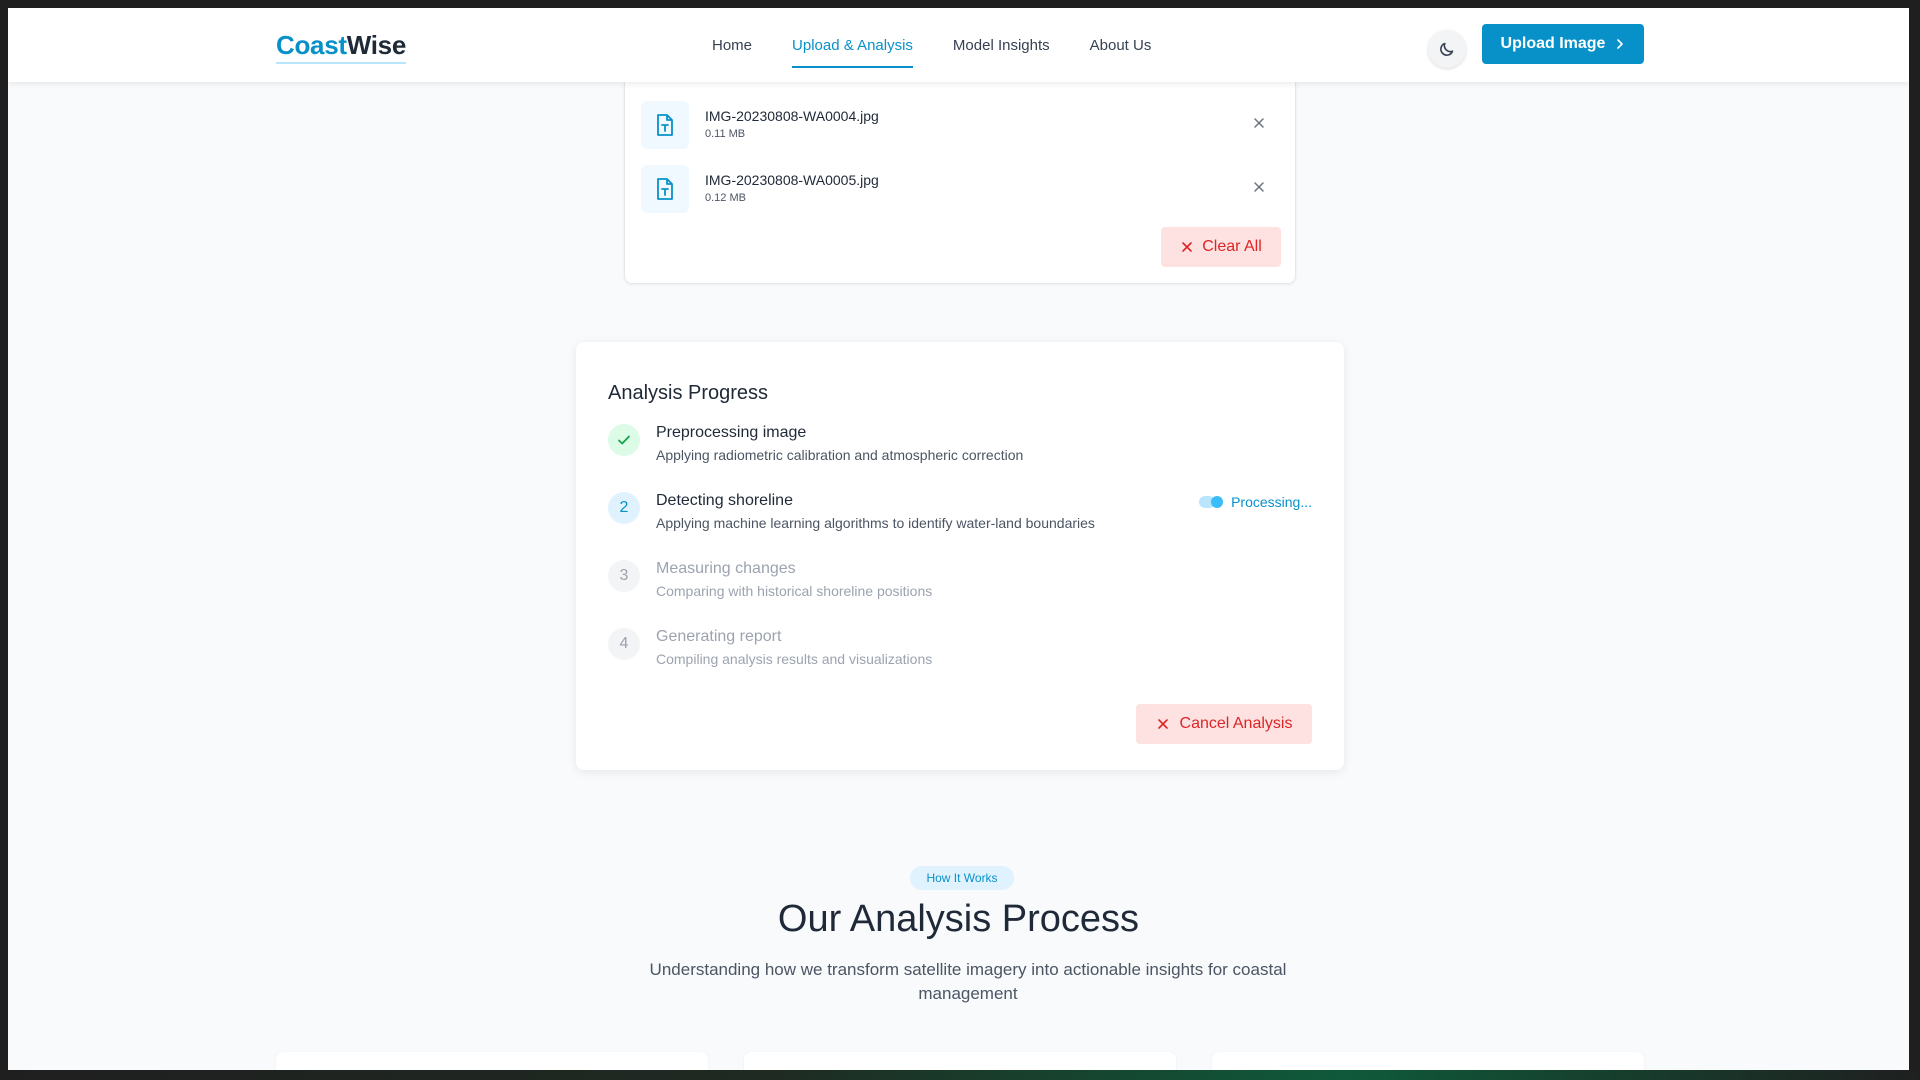  What do you see at coordinates (961, 189) in the screenshot?
I see `file-item: IMG-20230808-WA0005.jpg 0.12 MB` at bounding box center [961, 189].